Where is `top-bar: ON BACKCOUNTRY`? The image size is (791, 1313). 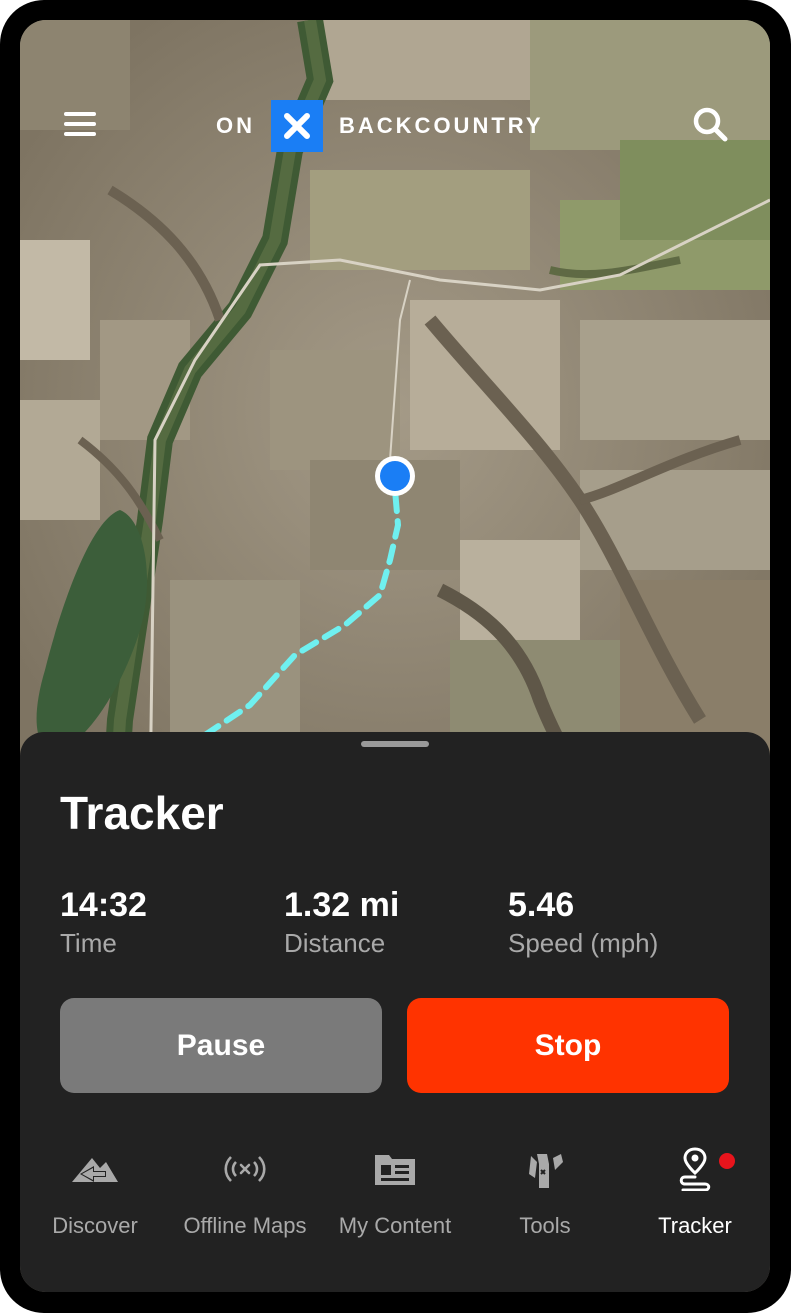 top-bar: ON BACKCOUNTRY is located at coordinates (395, 125).